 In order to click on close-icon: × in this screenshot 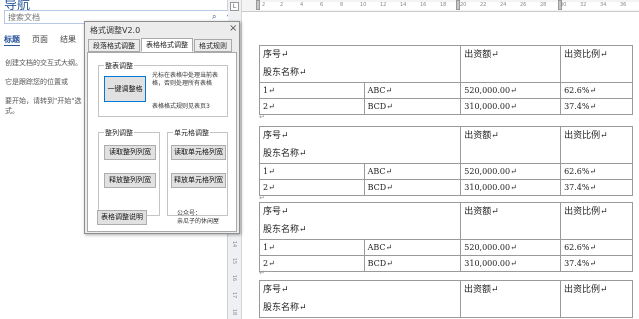, I will do `click(233, 28)`.